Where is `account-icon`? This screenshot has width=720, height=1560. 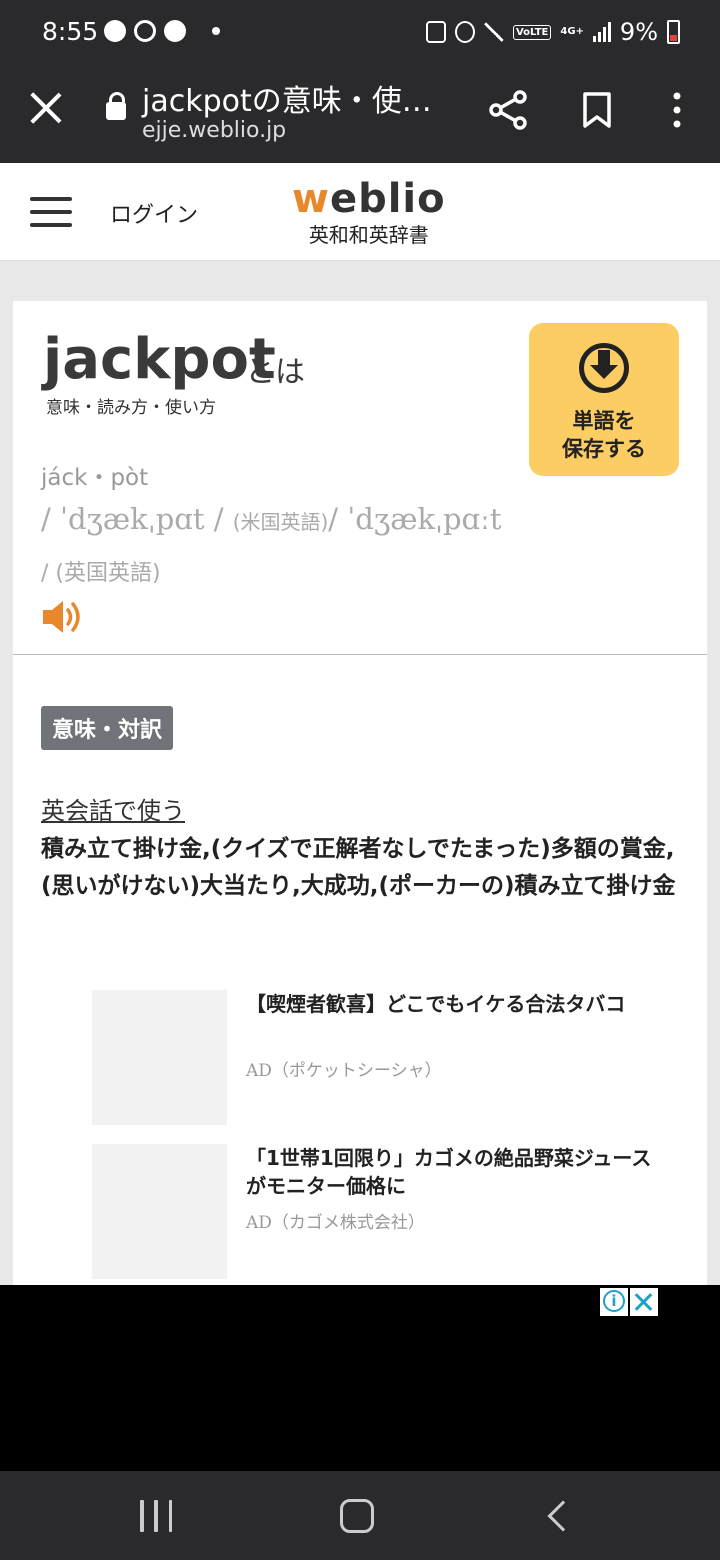
account-icon is located at coordinates (175, 31).